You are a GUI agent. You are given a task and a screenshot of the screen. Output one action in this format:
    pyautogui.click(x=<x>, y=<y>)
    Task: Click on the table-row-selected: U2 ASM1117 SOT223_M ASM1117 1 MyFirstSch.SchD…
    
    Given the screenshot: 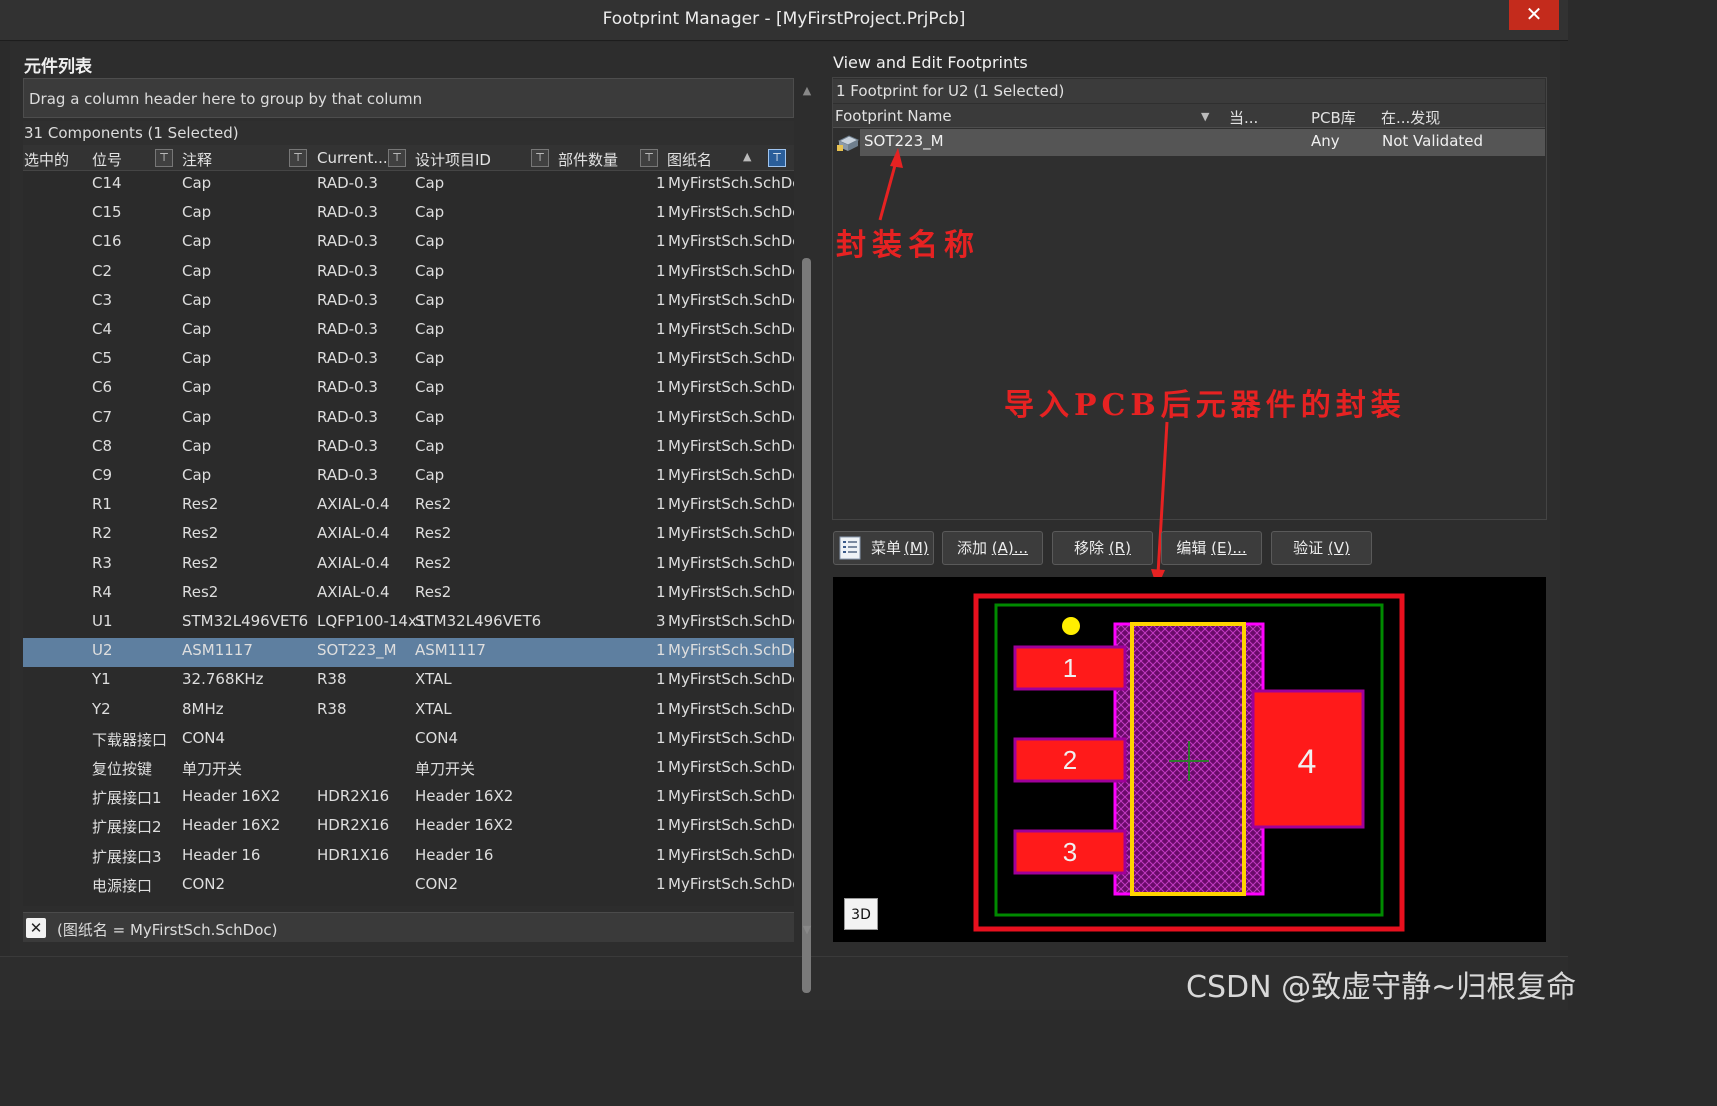 What is the action you would take?
    pyautogui.click(x=408, y=653)
    